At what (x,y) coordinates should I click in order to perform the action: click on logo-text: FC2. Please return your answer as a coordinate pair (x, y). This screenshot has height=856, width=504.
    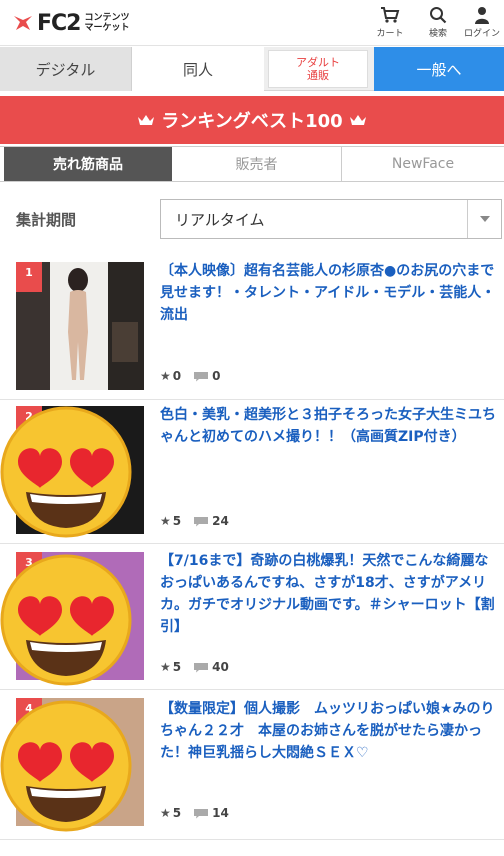
    Looking at the image, I should click on (59, 23).